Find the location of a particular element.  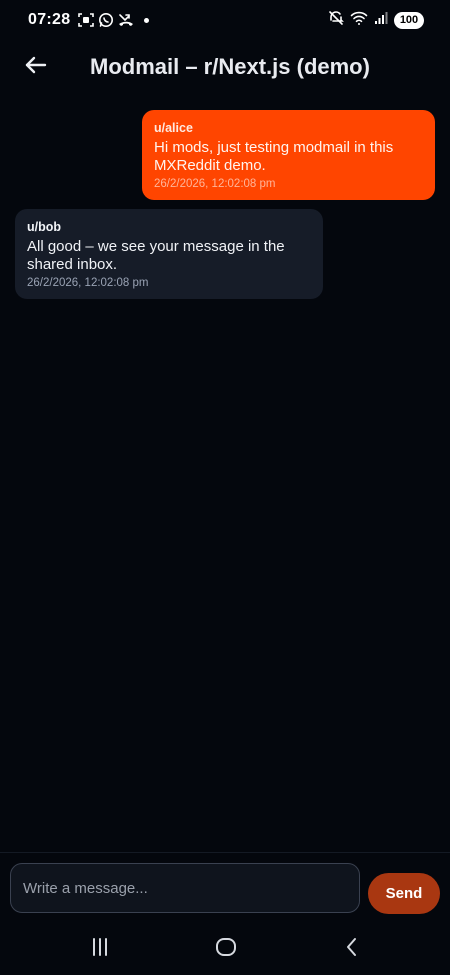

arrow-left-icon is located at coordinates (36, 67).